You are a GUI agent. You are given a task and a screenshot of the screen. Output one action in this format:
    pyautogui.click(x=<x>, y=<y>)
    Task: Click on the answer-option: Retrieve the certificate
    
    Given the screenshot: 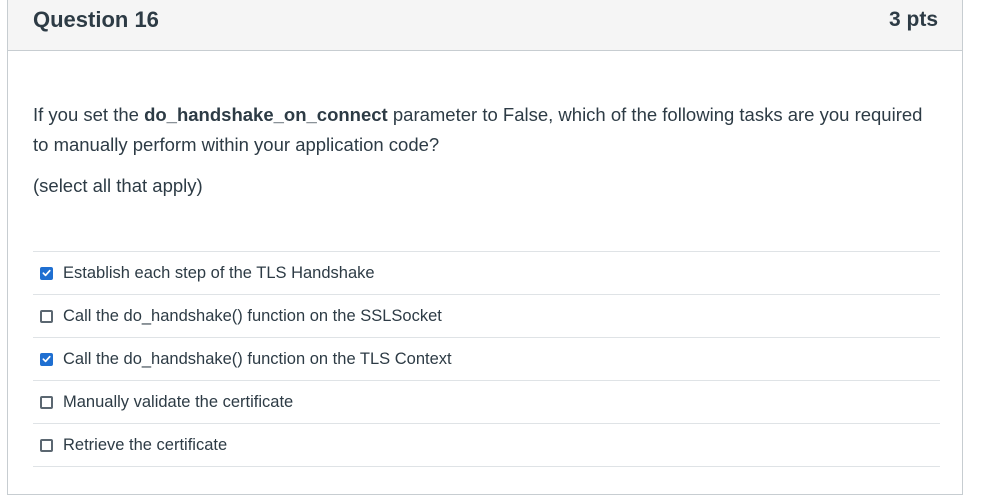 What is the action you would take?
    pyautogui.click(x=486, y=445)
    